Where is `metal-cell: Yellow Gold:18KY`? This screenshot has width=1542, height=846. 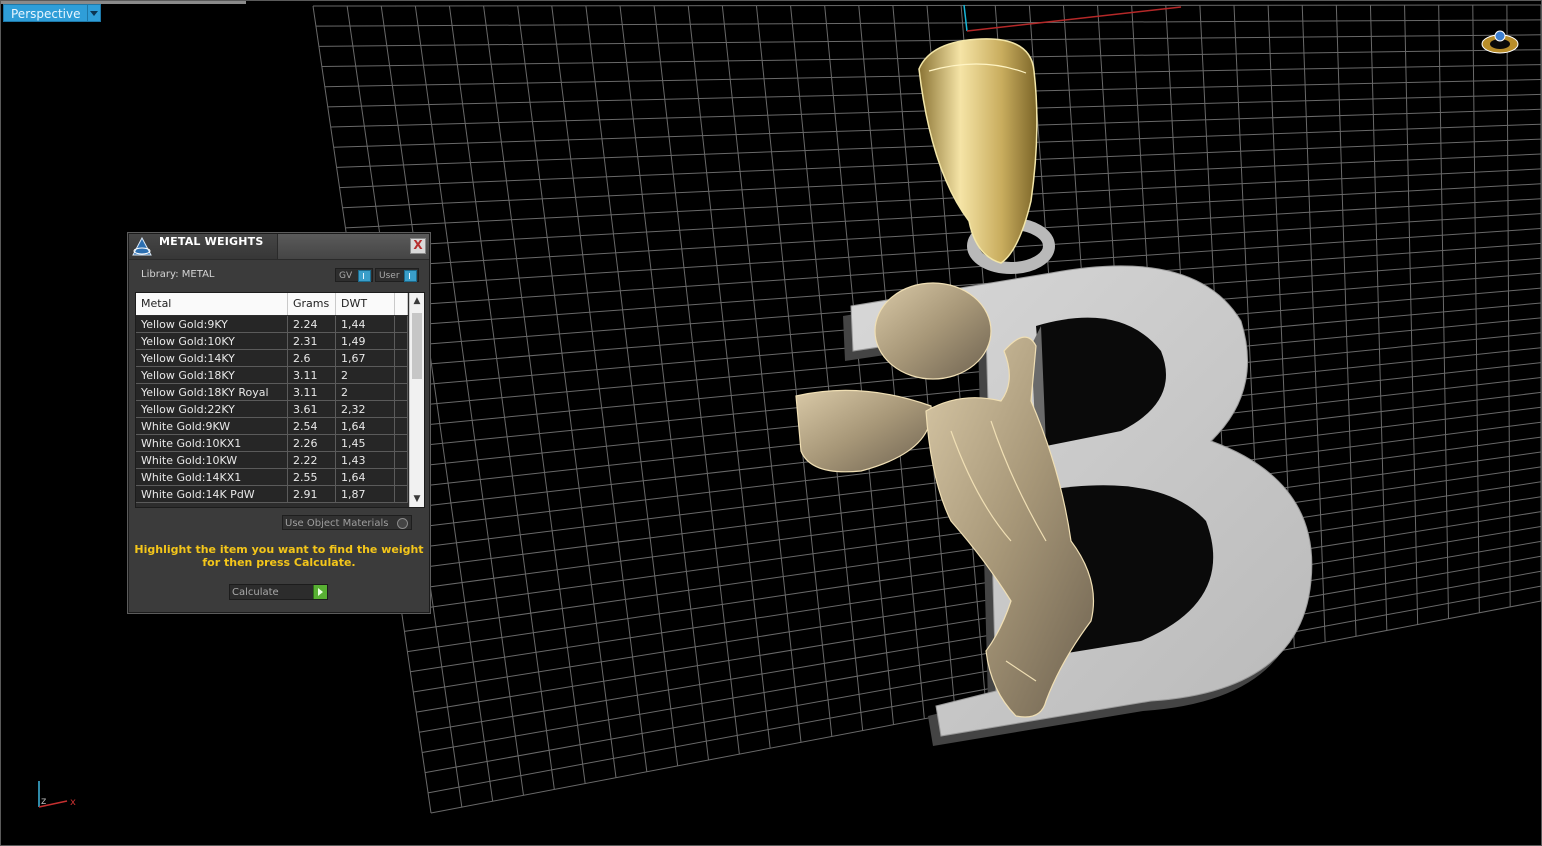
metal-cell: Yellow Gold:18KY is located at coordinates (212, 375).